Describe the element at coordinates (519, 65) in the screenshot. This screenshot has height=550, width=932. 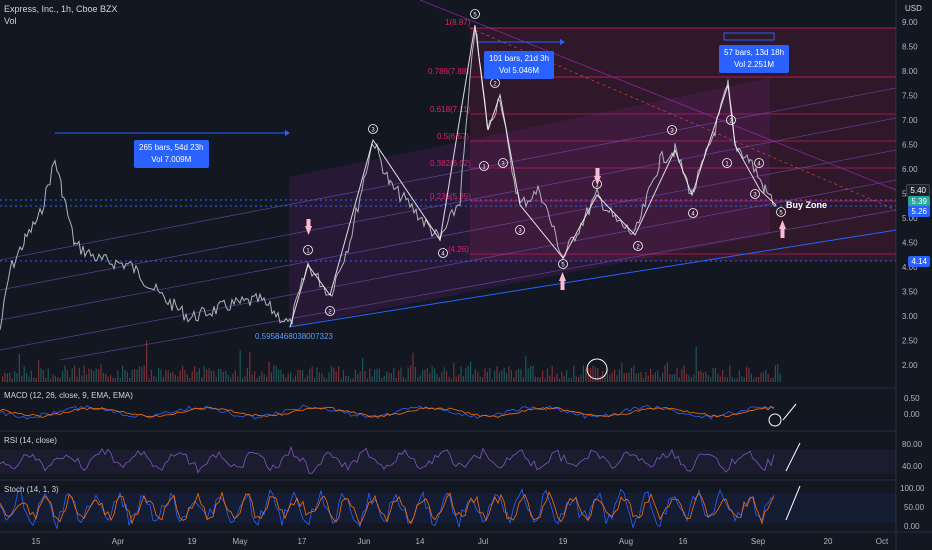
I see `measure-callout: 101 bars, 21d 3h Vol 5.046M` at that location.